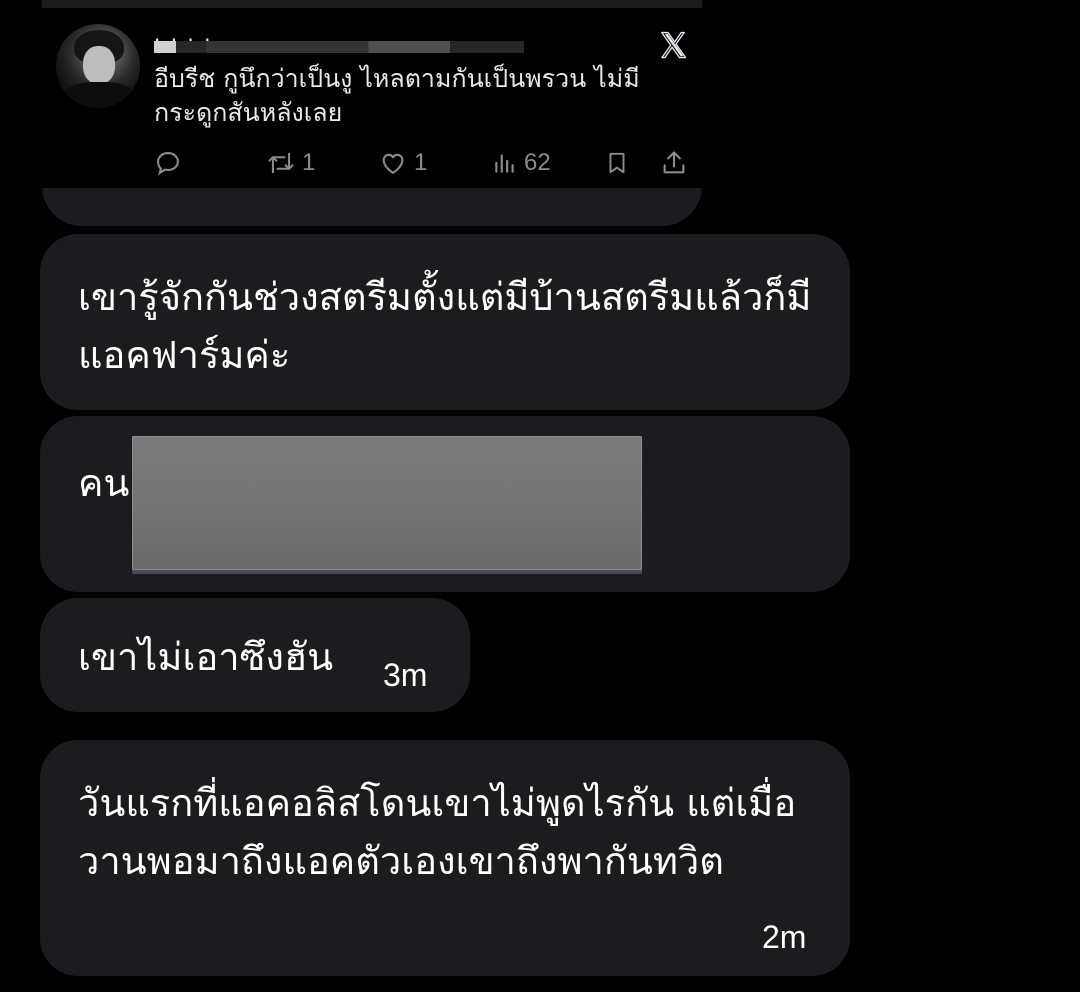 This screenshot has width=1080, height=992. I want to click on redacted-author-name, so click(339, 47).